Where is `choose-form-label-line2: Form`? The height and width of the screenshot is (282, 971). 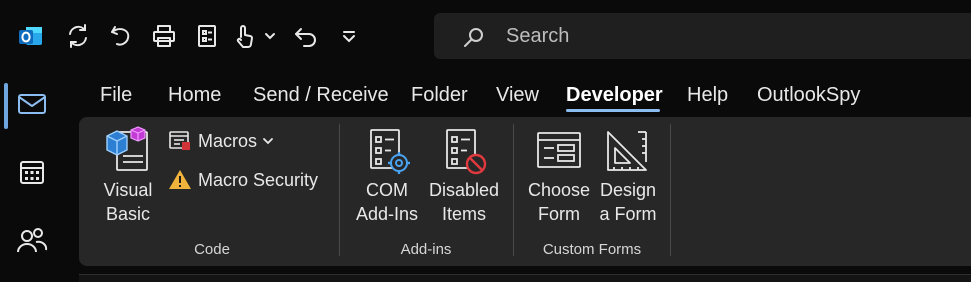 choose-form-label-line2: Form is located at coordinates (559, 214).